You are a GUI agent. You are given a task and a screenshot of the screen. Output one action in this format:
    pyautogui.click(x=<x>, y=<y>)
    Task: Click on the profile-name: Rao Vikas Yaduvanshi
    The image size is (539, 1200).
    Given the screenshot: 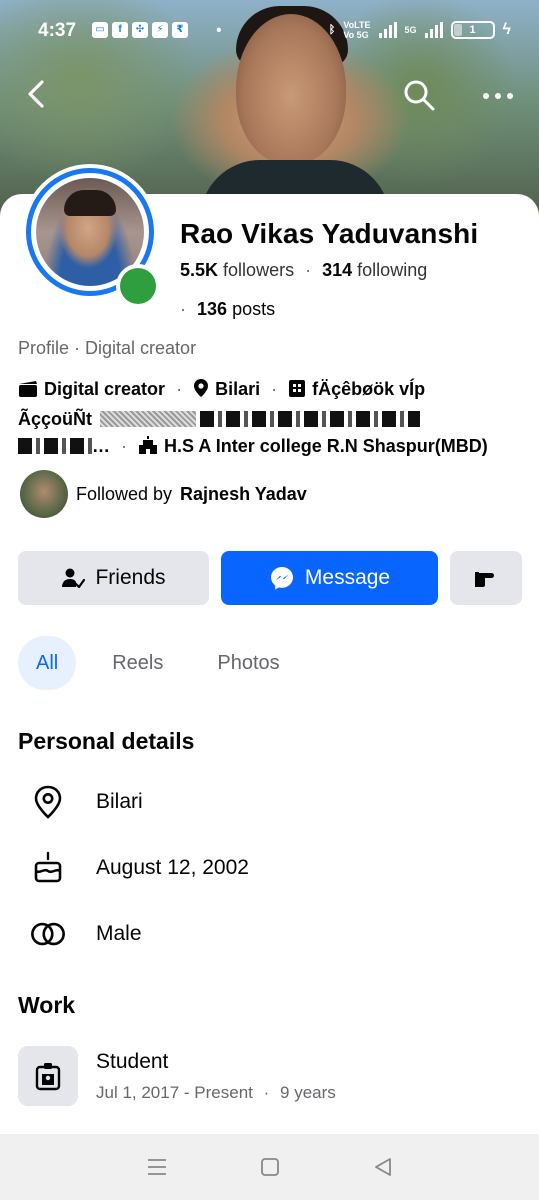 What is the action you would take?
    pyautogui.click(x=329, y=233)
    